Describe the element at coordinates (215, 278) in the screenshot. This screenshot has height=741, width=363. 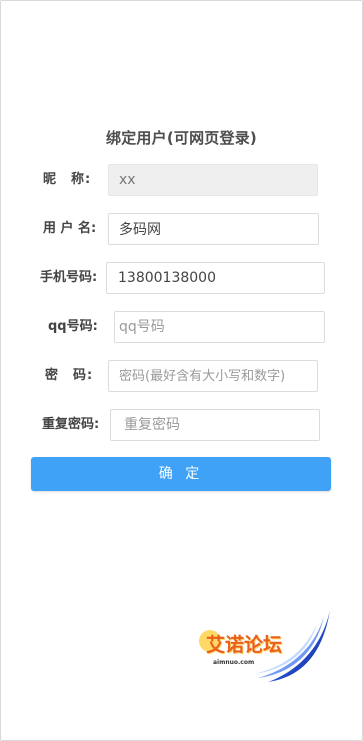
I see `phone-field` at that location.